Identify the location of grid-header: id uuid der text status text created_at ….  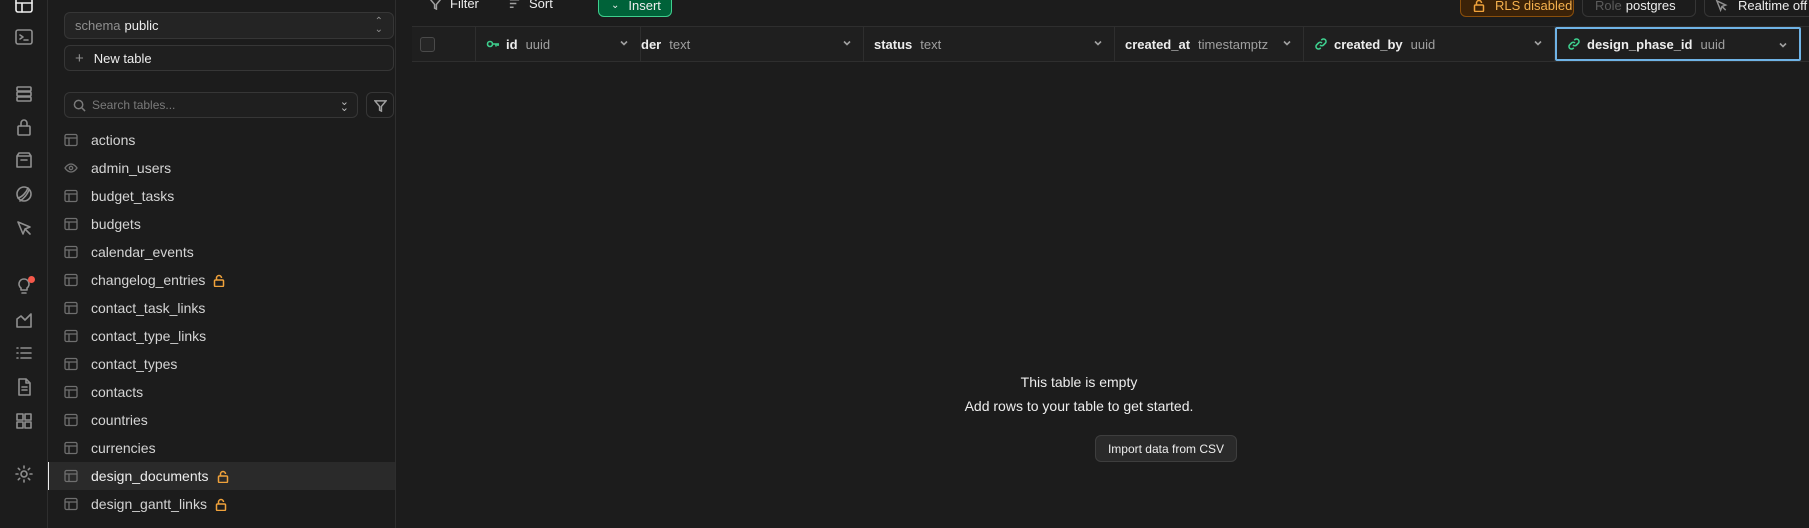
(1110, 44).